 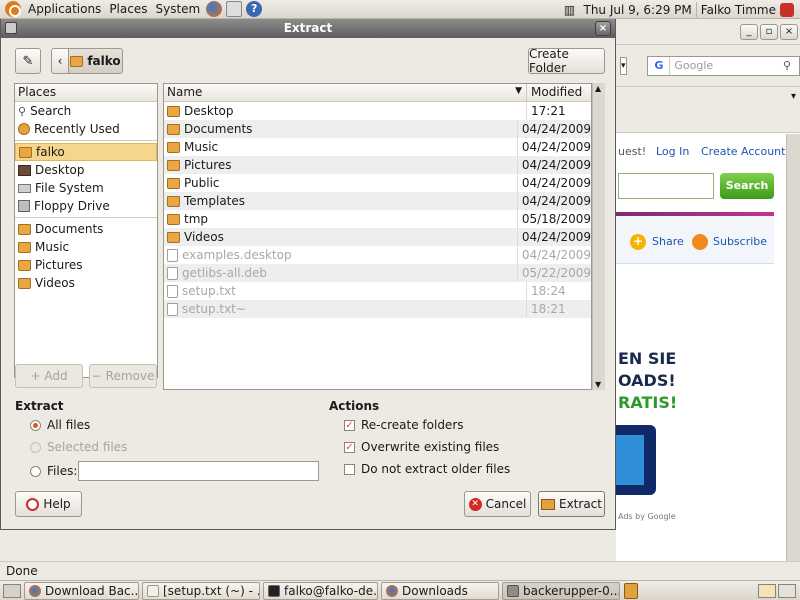 I want to click on ads-by-google: Ads by Google, so click(x=647, y=516).